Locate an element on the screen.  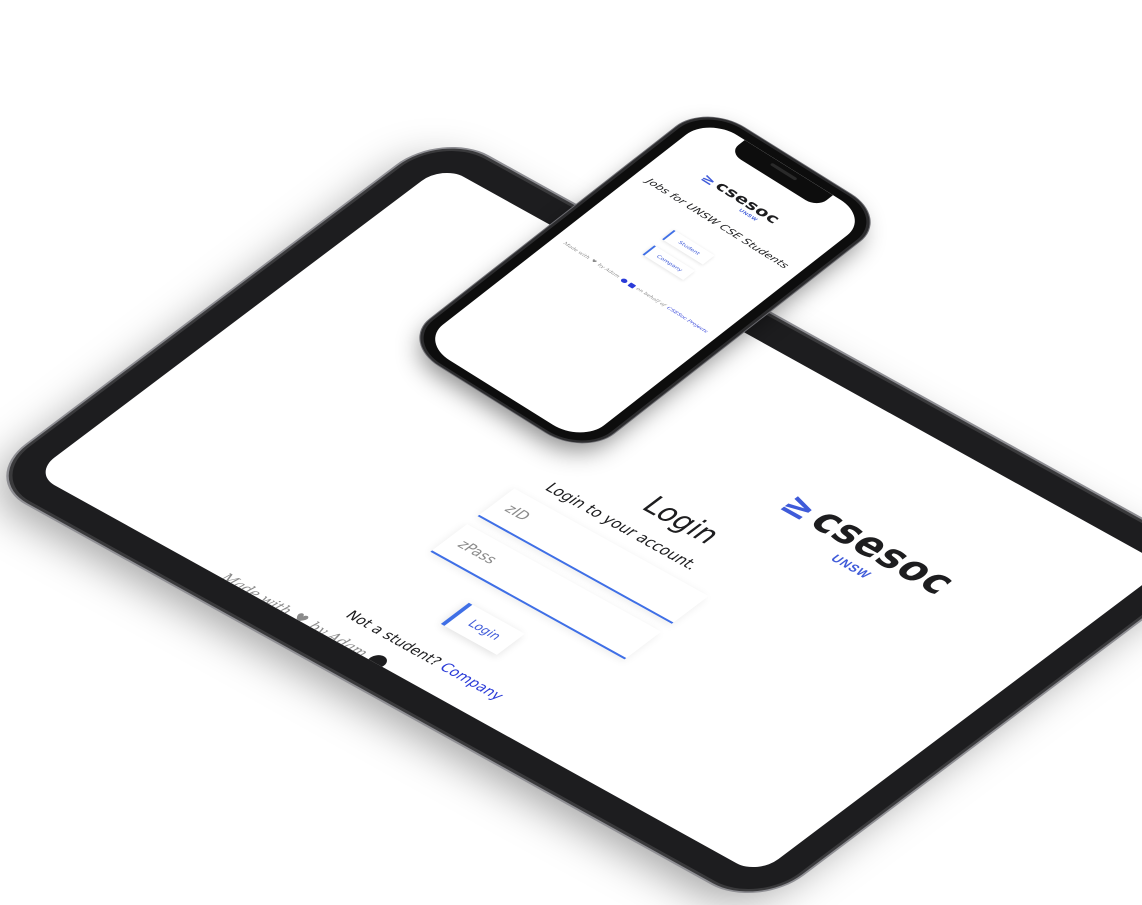
company-link: Company is located at coordinates (471, 681).